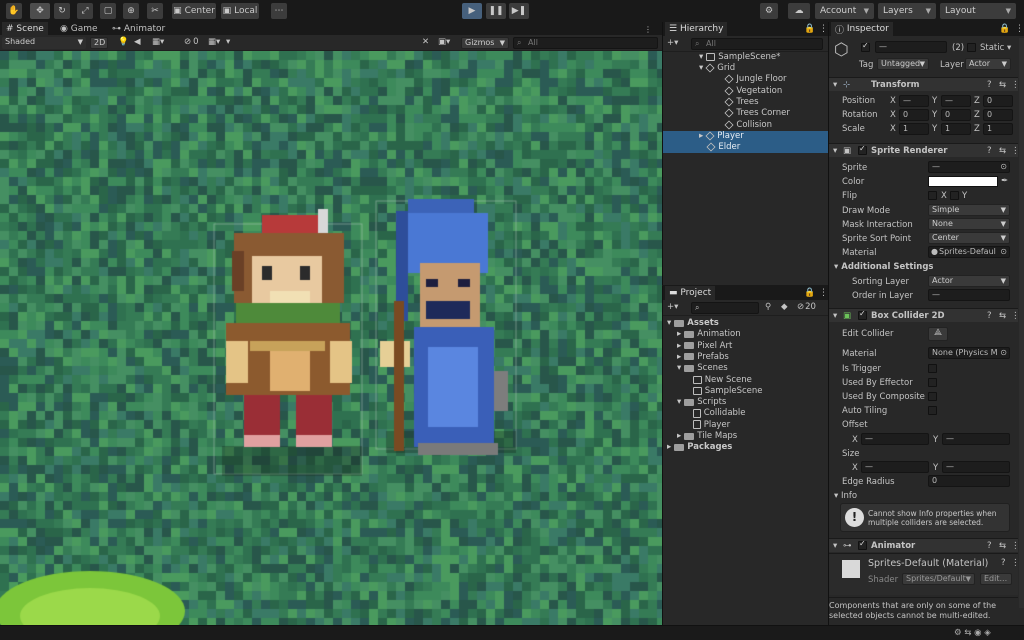 The image size is (1024, 640). What do you see at coordinates (707, 436) in the screenshot?
I see `project-item: ▸ Tile Maps` at bounding box center [707, 436].